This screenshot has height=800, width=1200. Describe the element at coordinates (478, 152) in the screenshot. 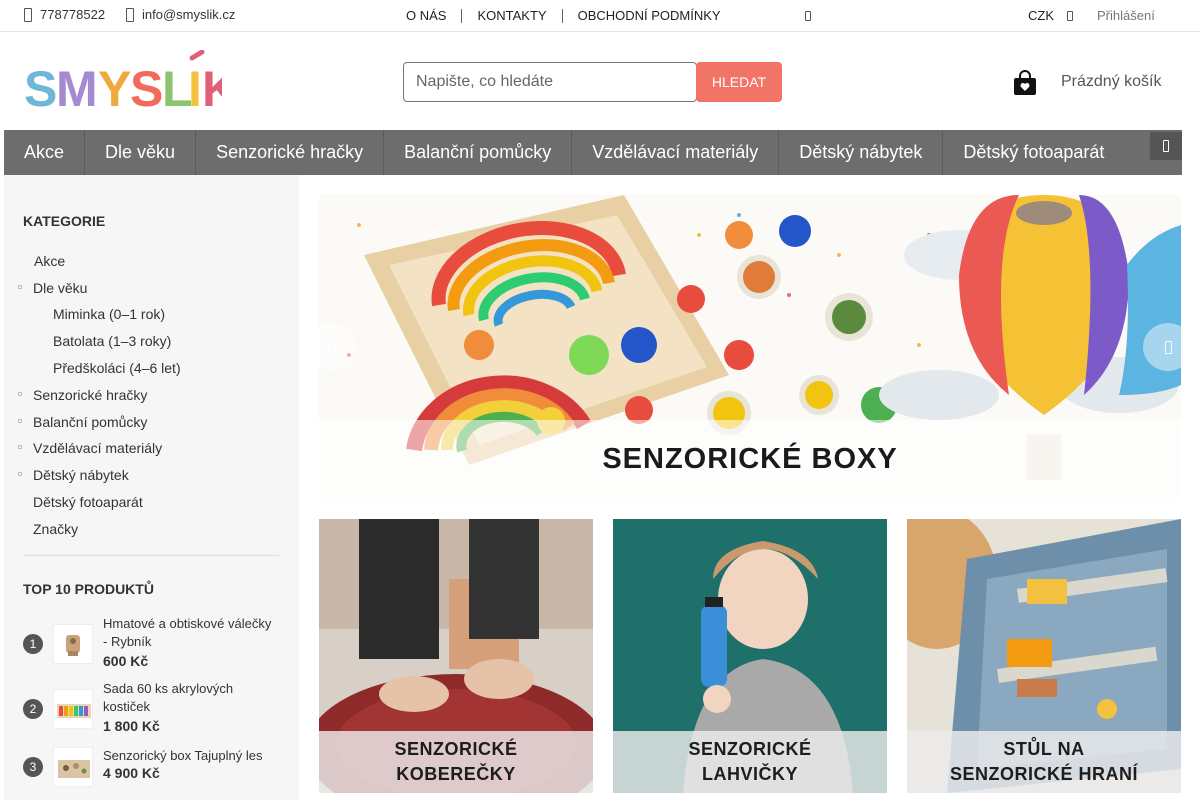

I see `nav-item-balancni-pomucky: Balanční pomůcky` at that location.